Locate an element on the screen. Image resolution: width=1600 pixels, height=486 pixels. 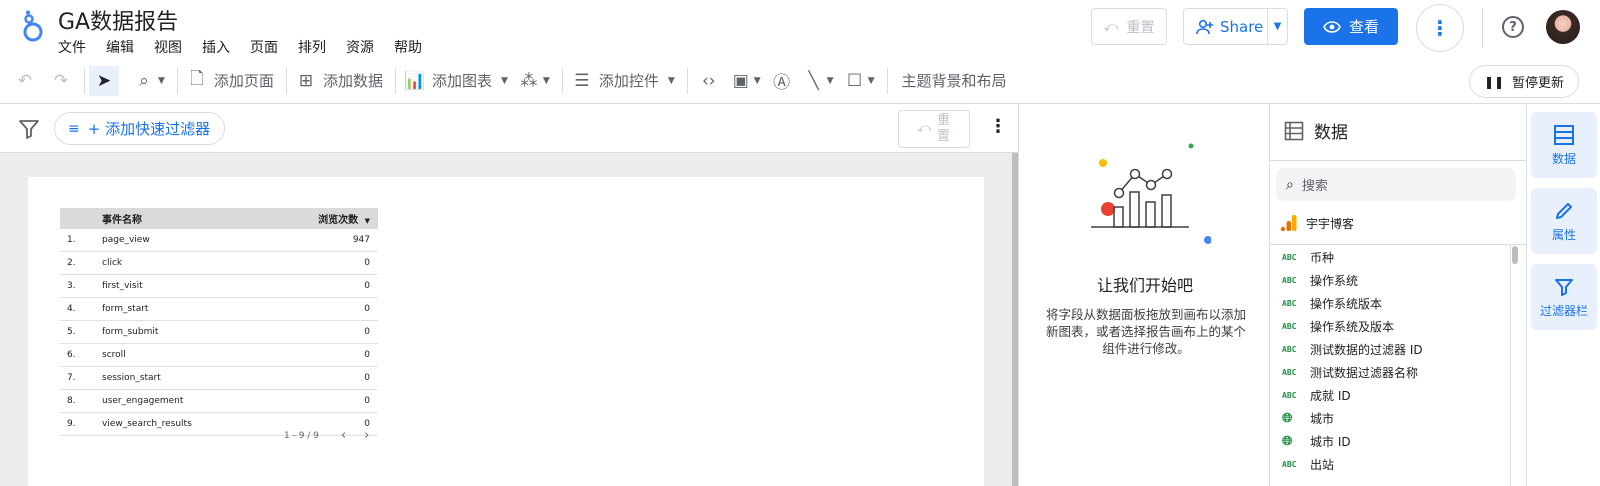
field-item: ABC 操作系统版本 is located at coordinates (1398, 303).